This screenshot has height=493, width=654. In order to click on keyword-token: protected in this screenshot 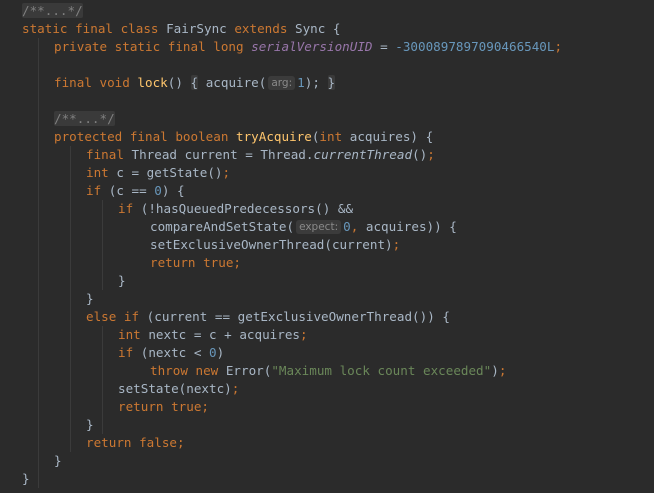, I will do `click(92, 136)`.